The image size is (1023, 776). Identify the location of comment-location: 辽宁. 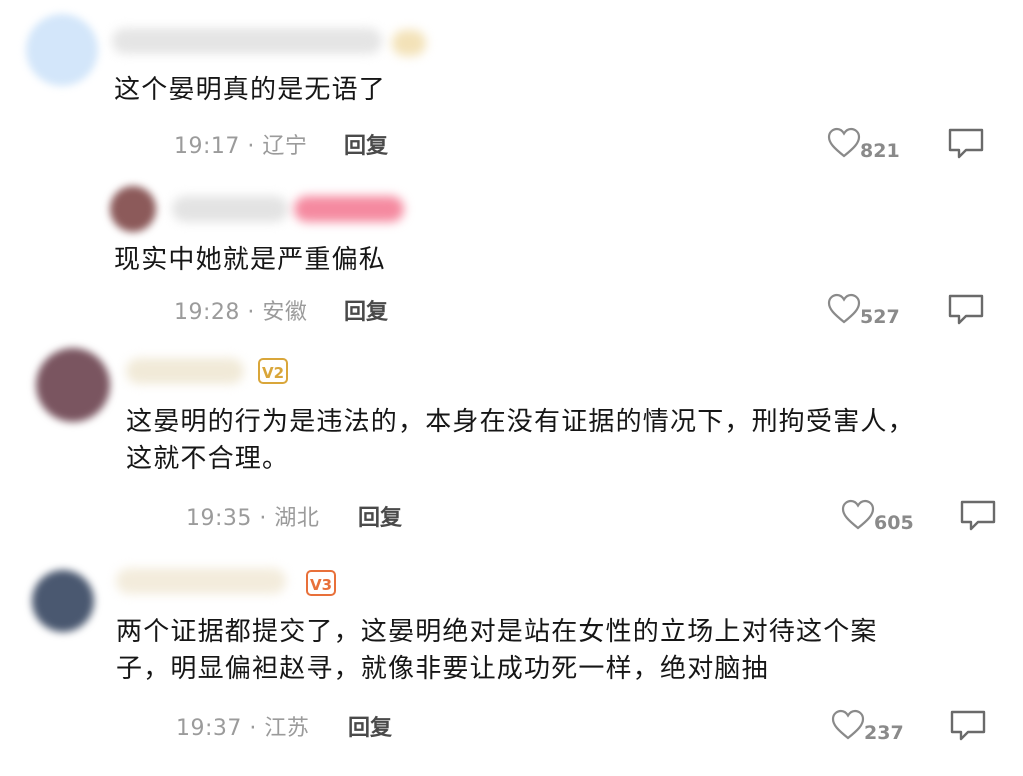
(285, 146).